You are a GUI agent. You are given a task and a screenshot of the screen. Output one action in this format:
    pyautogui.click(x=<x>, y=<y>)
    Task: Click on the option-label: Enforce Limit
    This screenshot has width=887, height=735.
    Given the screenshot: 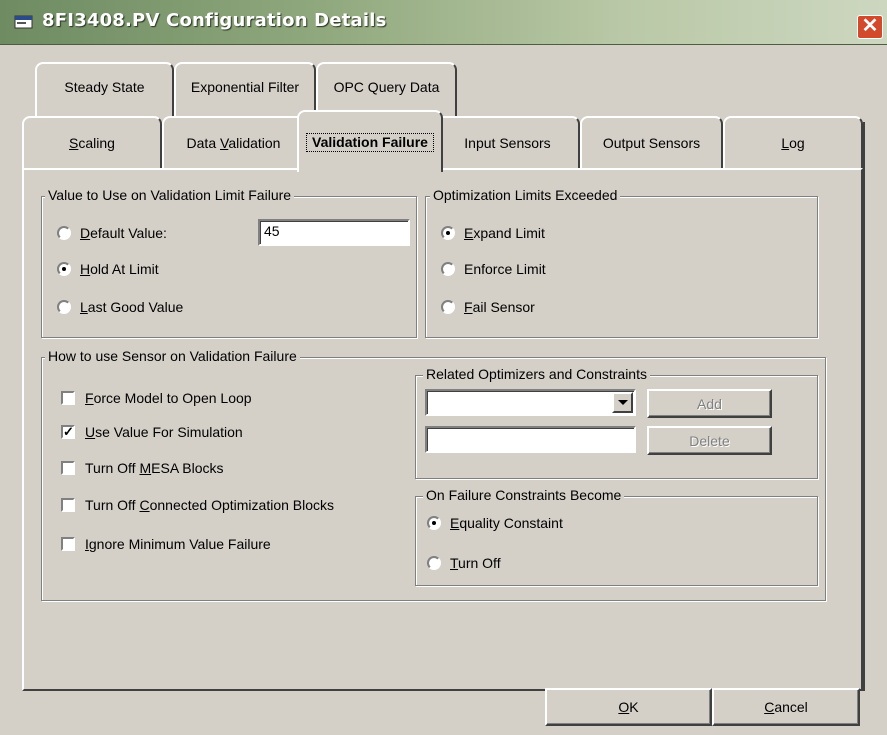 What is the action you would take?
    pyautogui.click(x=505, y=269)
    